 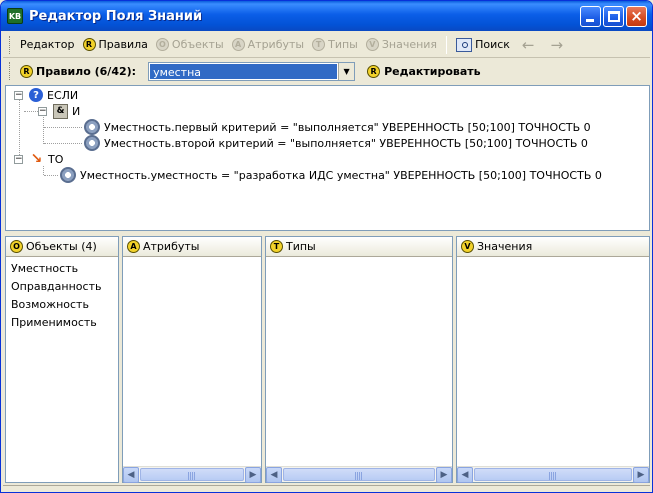 What do you see at coordinates (359, 247) in the screenshot?
I see `types-panel-header: T Типы` at bounding box center [359, 247].